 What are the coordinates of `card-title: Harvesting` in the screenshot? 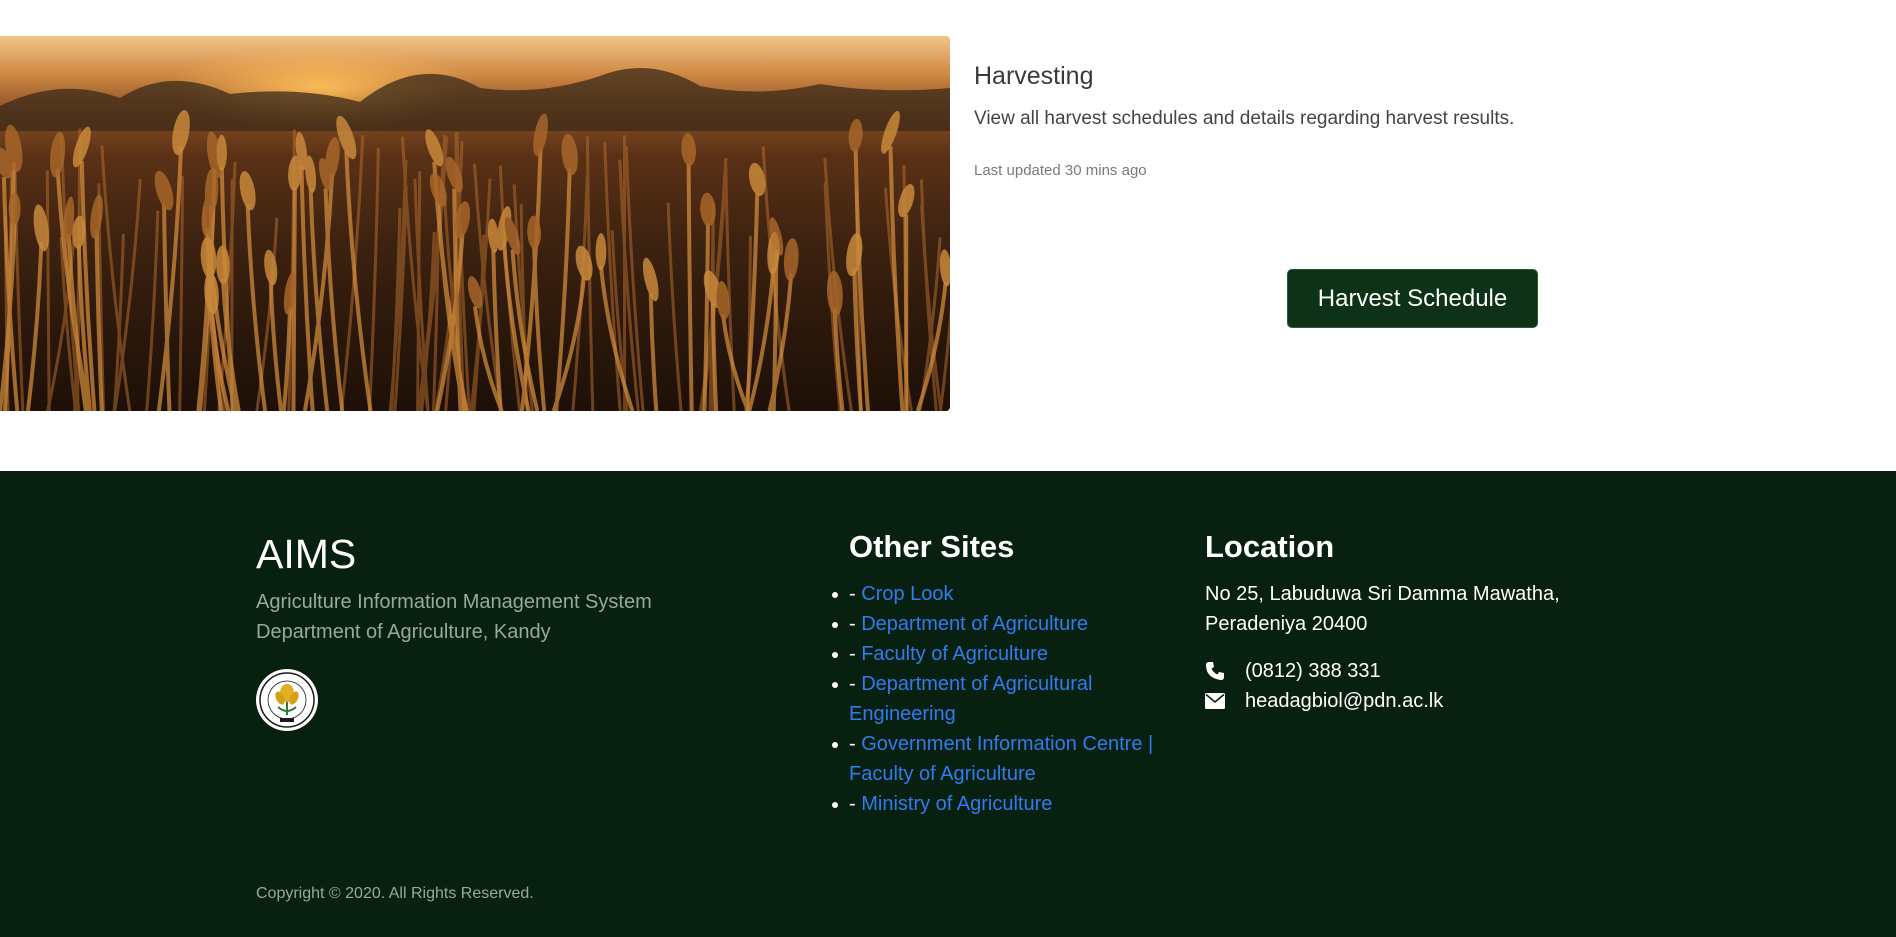 It's located at (1034, 76).